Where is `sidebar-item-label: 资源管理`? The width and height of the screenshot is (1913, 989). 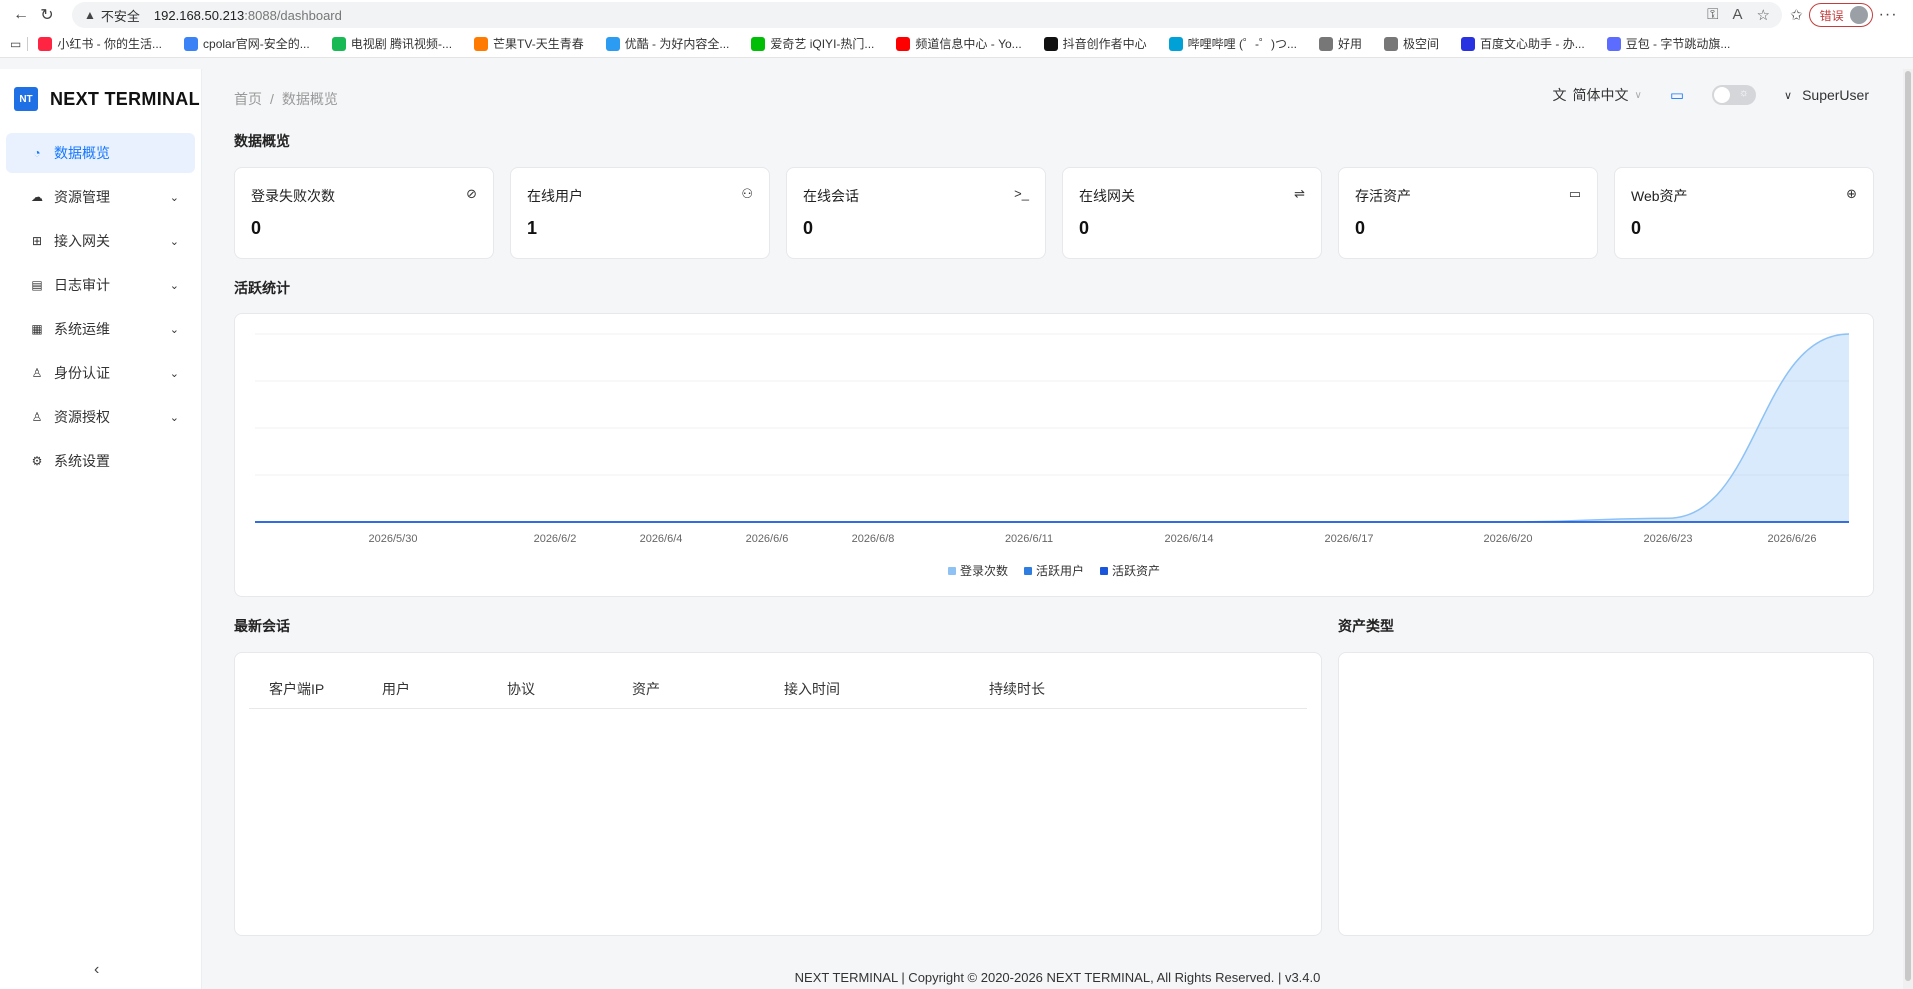
sidebar-item-label: 资源管理 is located at coordinates (82, 197).